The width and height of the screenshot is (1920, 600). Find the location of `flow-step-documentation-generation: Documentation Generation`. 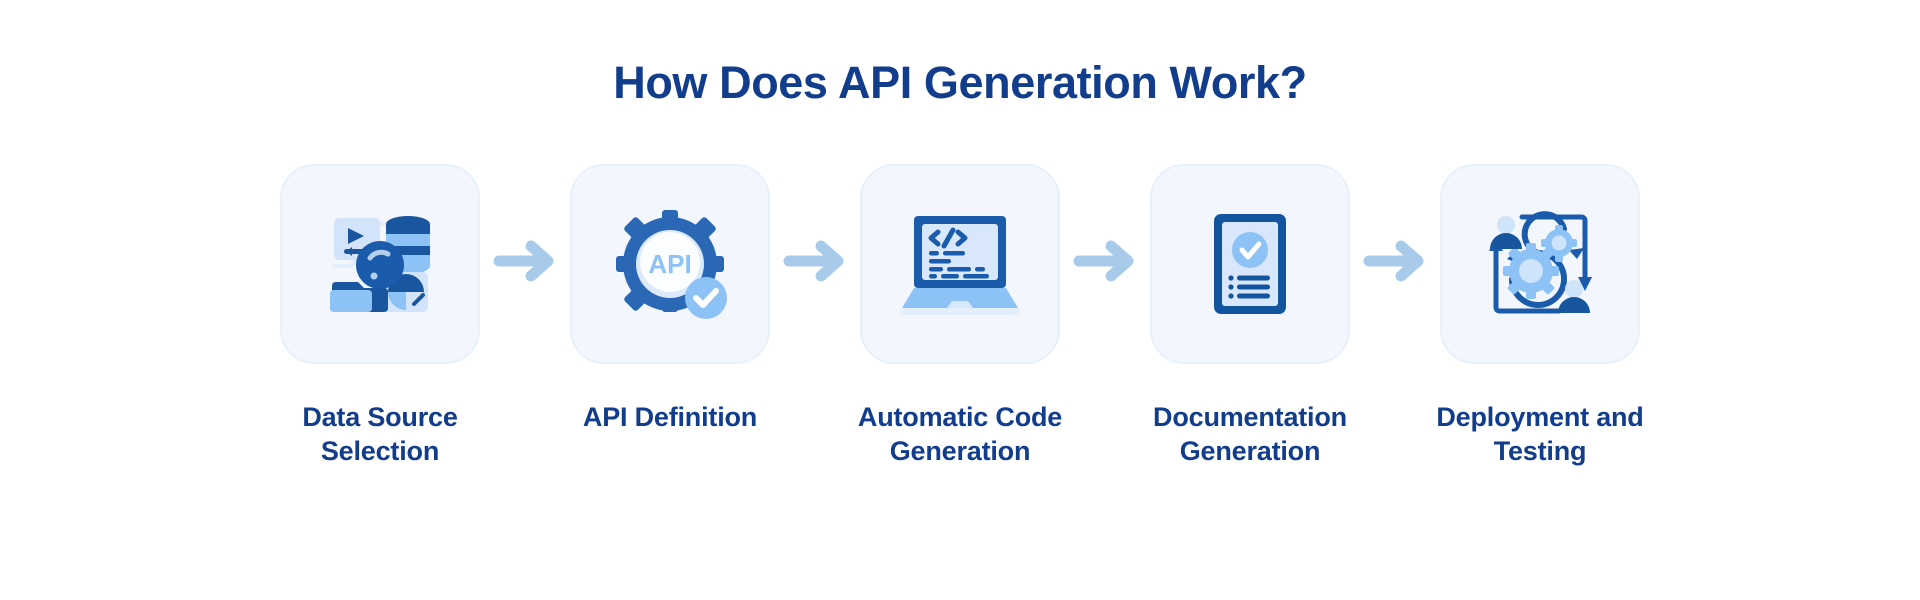

flow-step-documentation-generation: Documentation Generation is located at coordinates (1250, 316).